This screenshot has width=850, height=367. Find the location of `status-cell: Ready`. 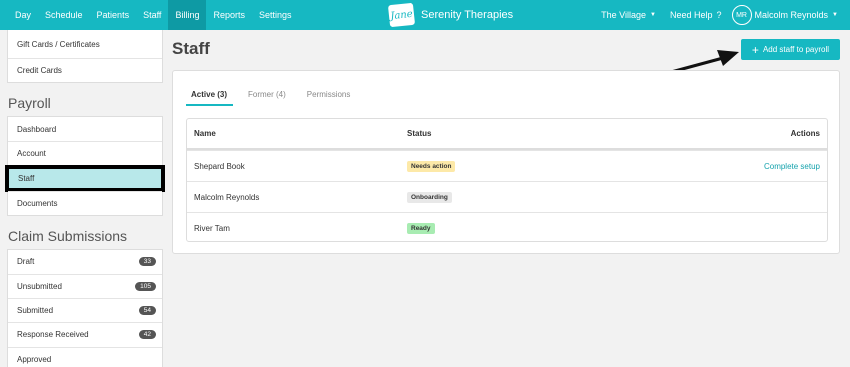

status-cell: Ready is located at coordinates (421, 228).